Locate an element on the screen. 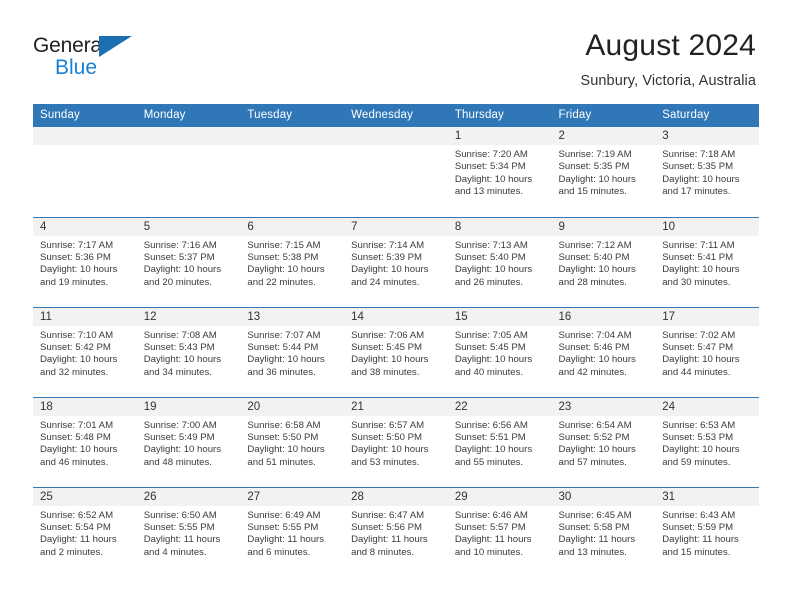  sunset-time: Sunset: 5:54 PM is located at coordinates (75, 527).